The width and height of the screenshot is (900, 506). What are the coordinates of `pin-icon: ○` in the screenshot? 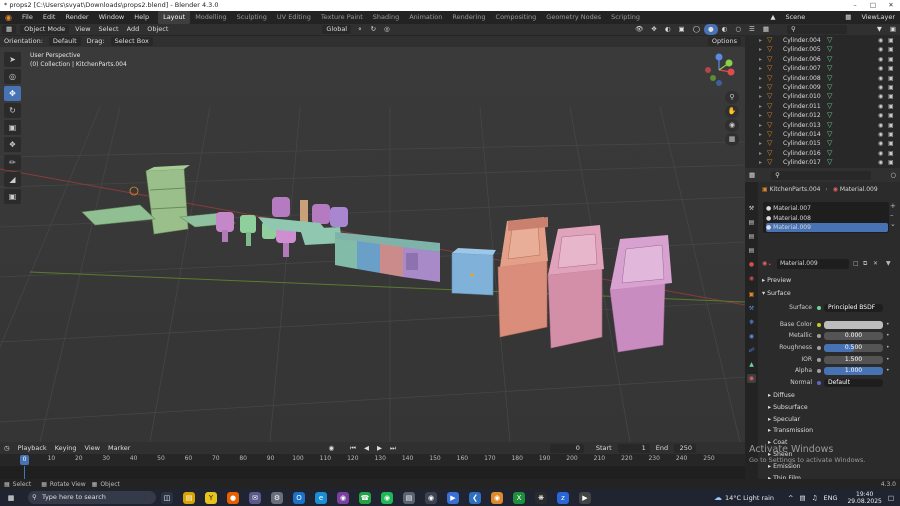 It's located at (893, 175).